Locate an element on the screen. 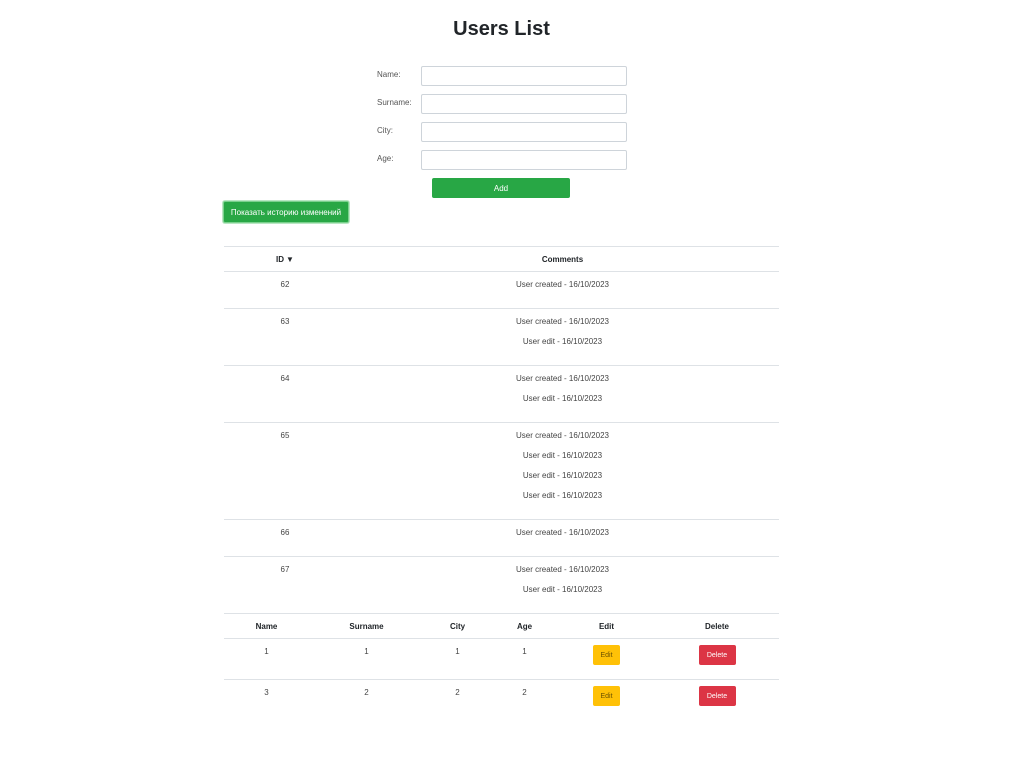 Image resolution: width=1021 pixels, height=757 pixels. comments-column-header: Comments is located at coordinates (562, 259).